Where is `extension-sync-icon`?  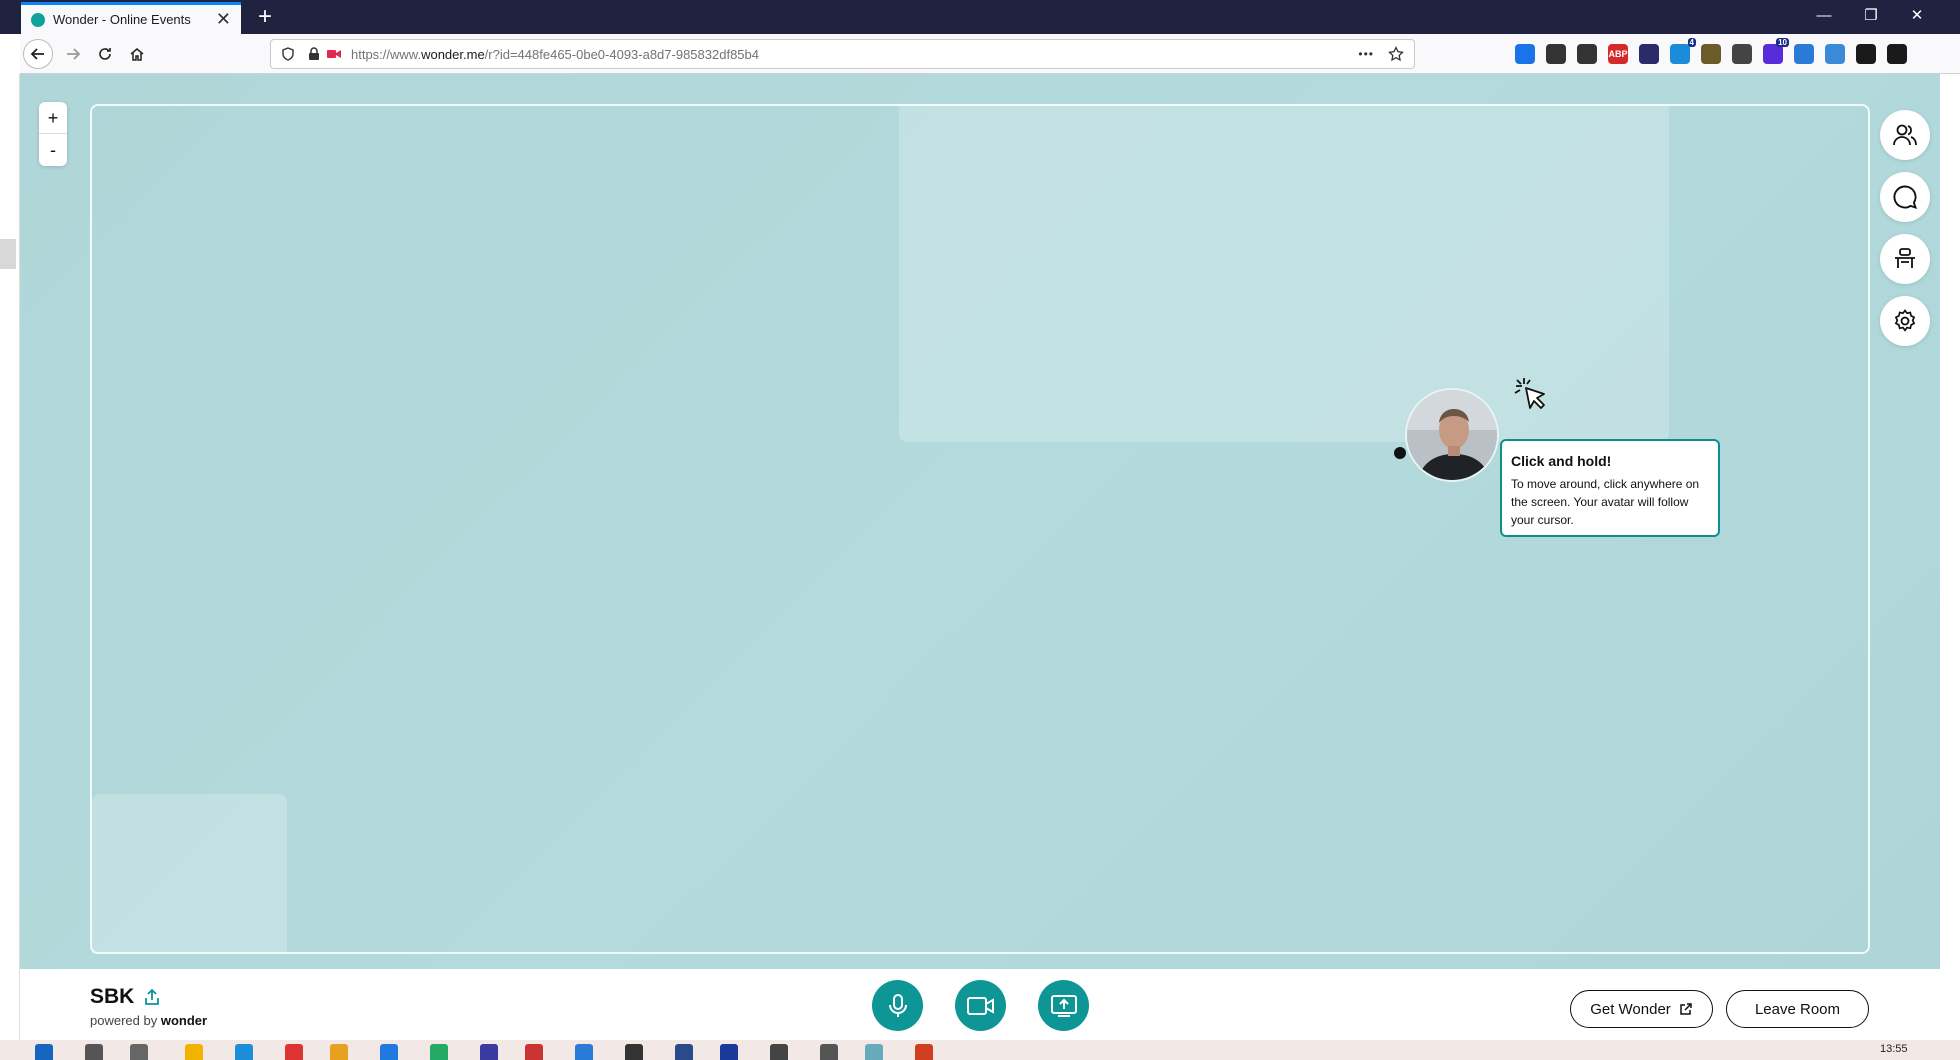 extension-sync-icon is located at coordinates (1804, 54).